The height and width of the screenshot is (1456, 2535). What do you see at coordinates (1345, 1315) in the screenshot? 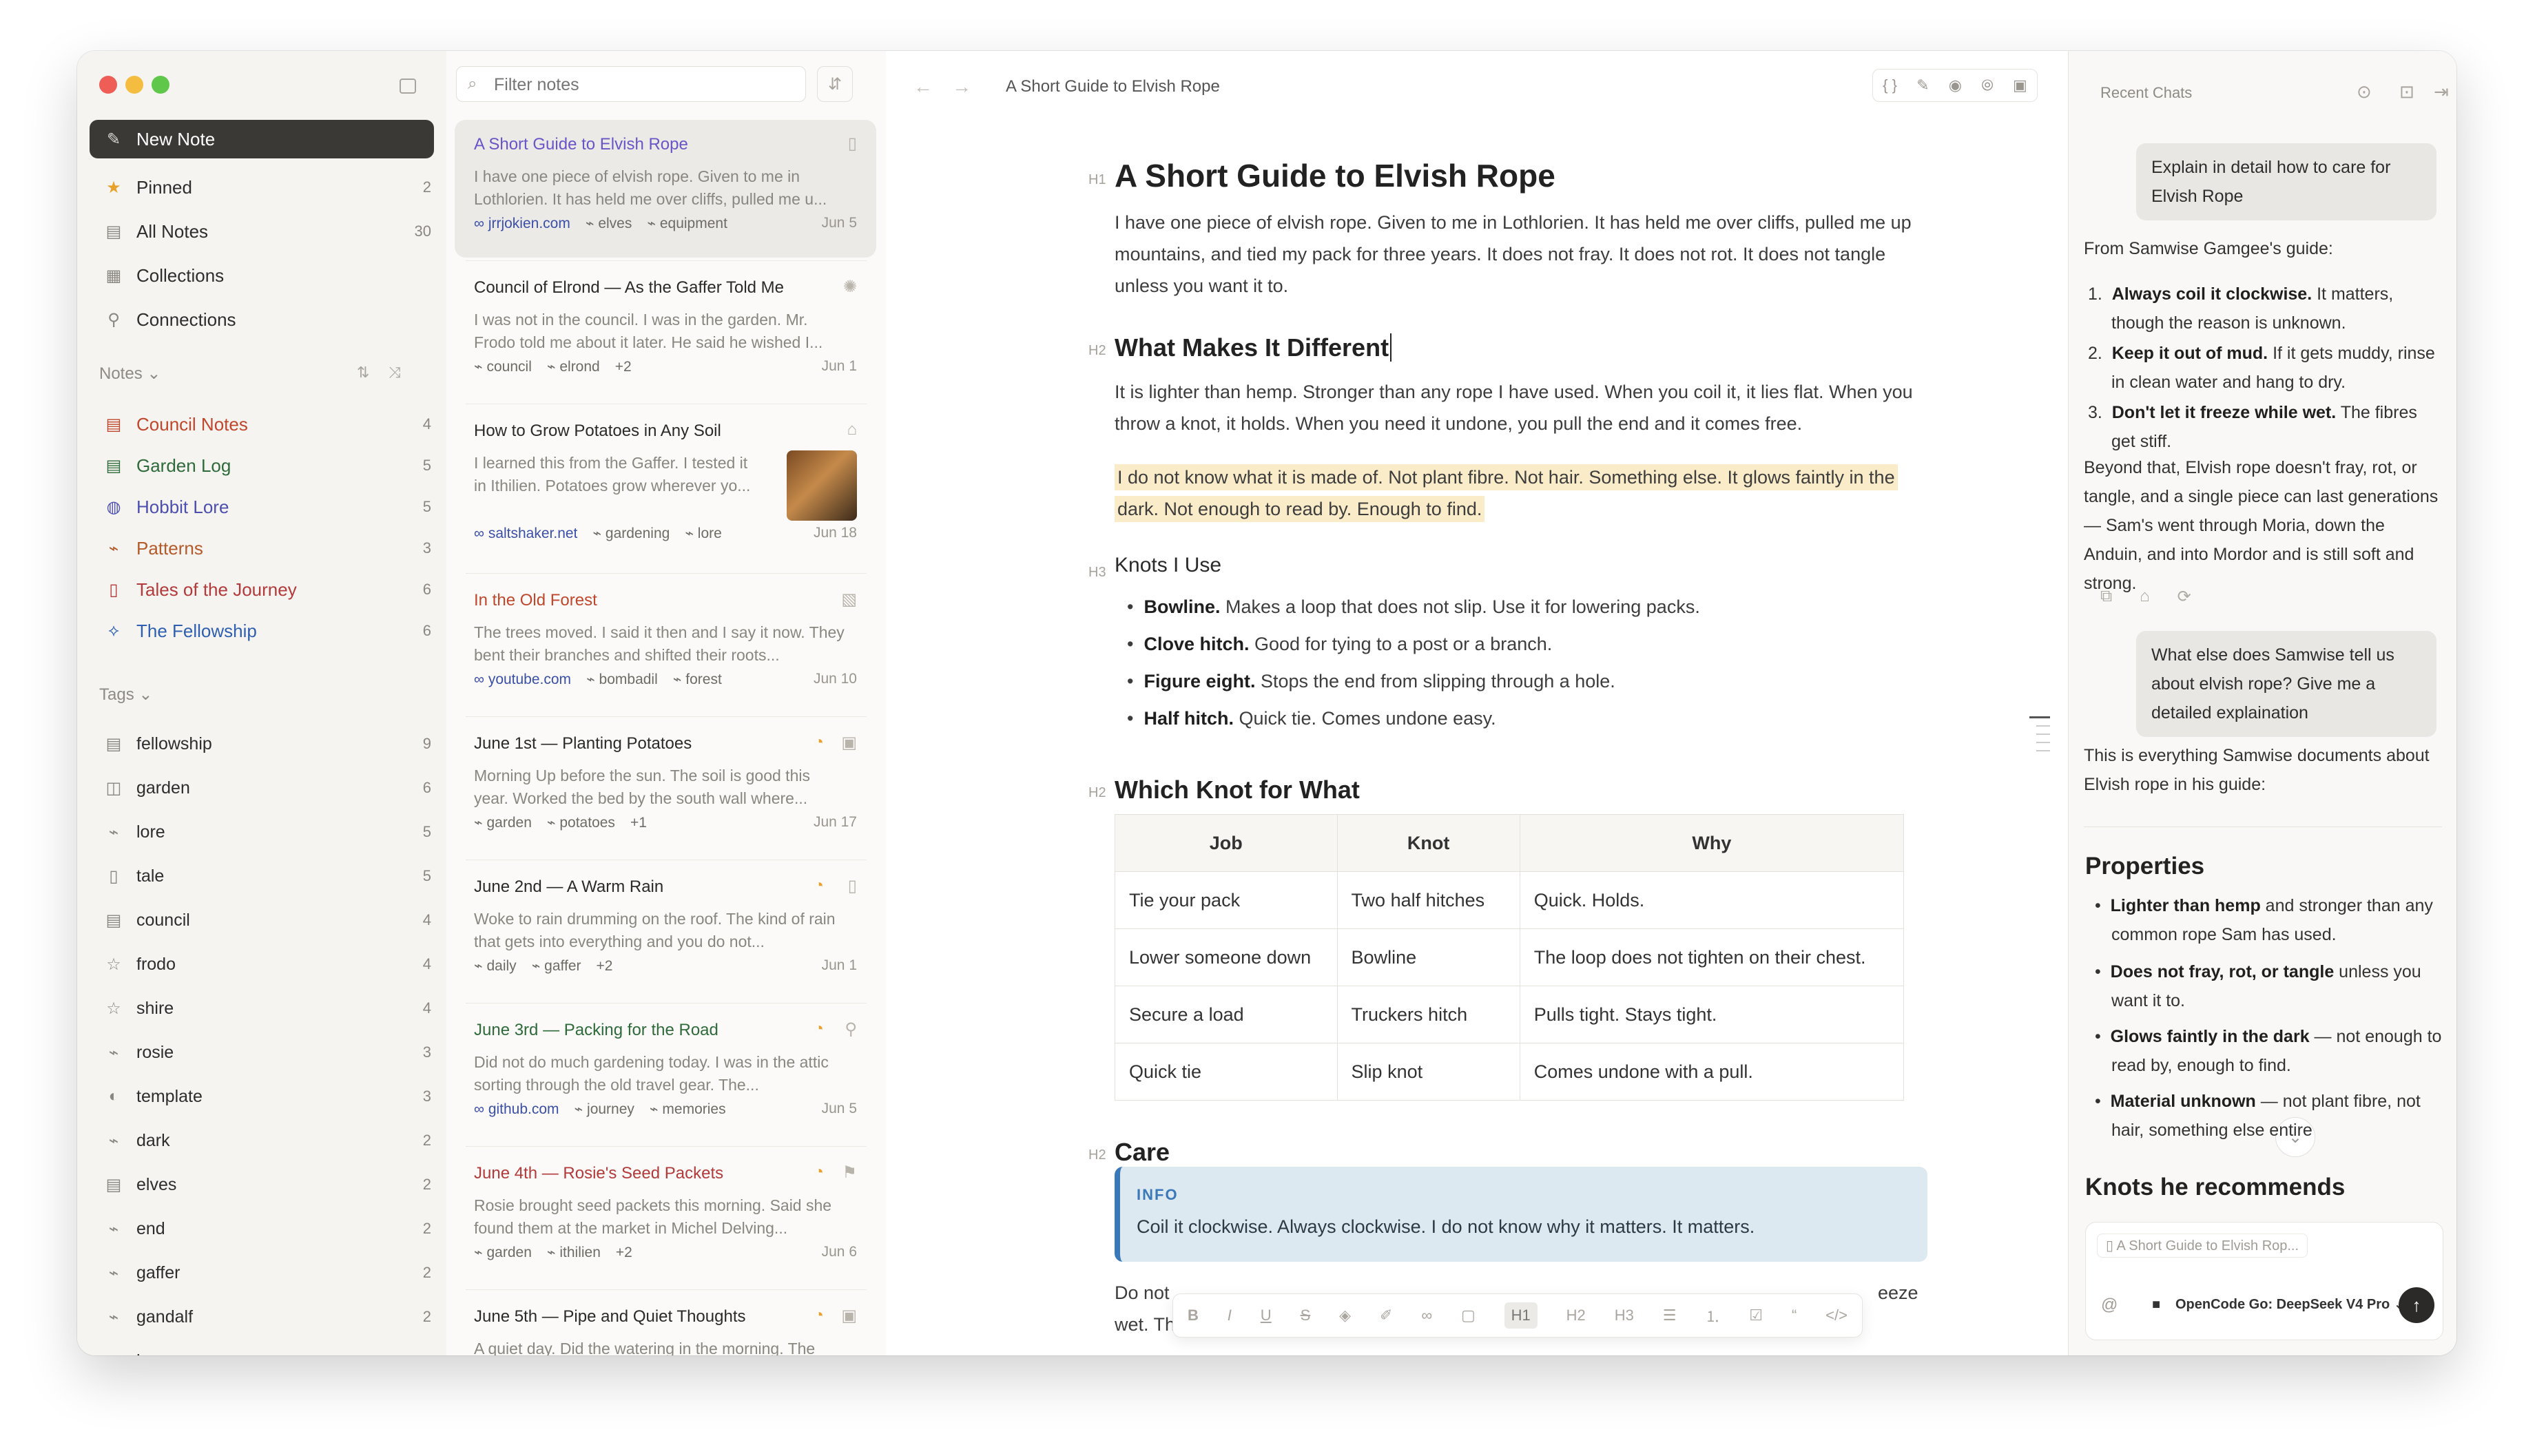
I see `highlight-icon: ◈` at bounding box center [1345, 1315].